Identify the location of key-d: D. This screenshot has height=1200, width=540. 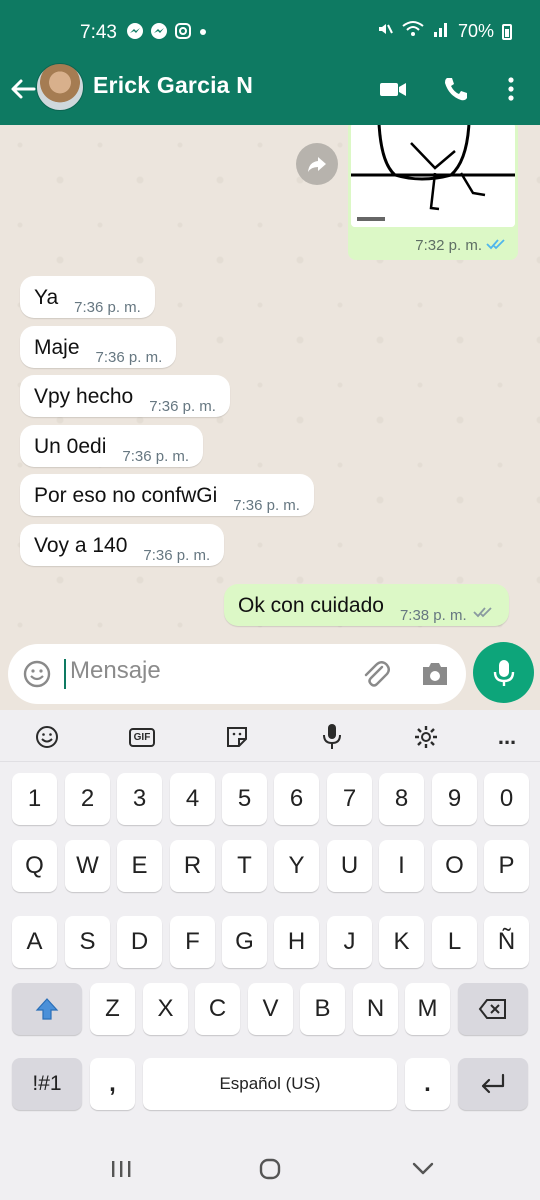
(139, 942).